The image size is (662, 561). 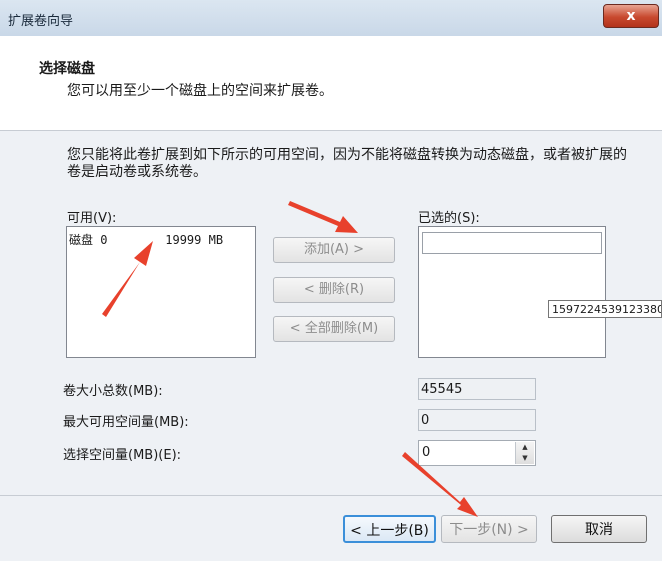 I want to click on arrow-icon-list, so click(x=127, y=279).